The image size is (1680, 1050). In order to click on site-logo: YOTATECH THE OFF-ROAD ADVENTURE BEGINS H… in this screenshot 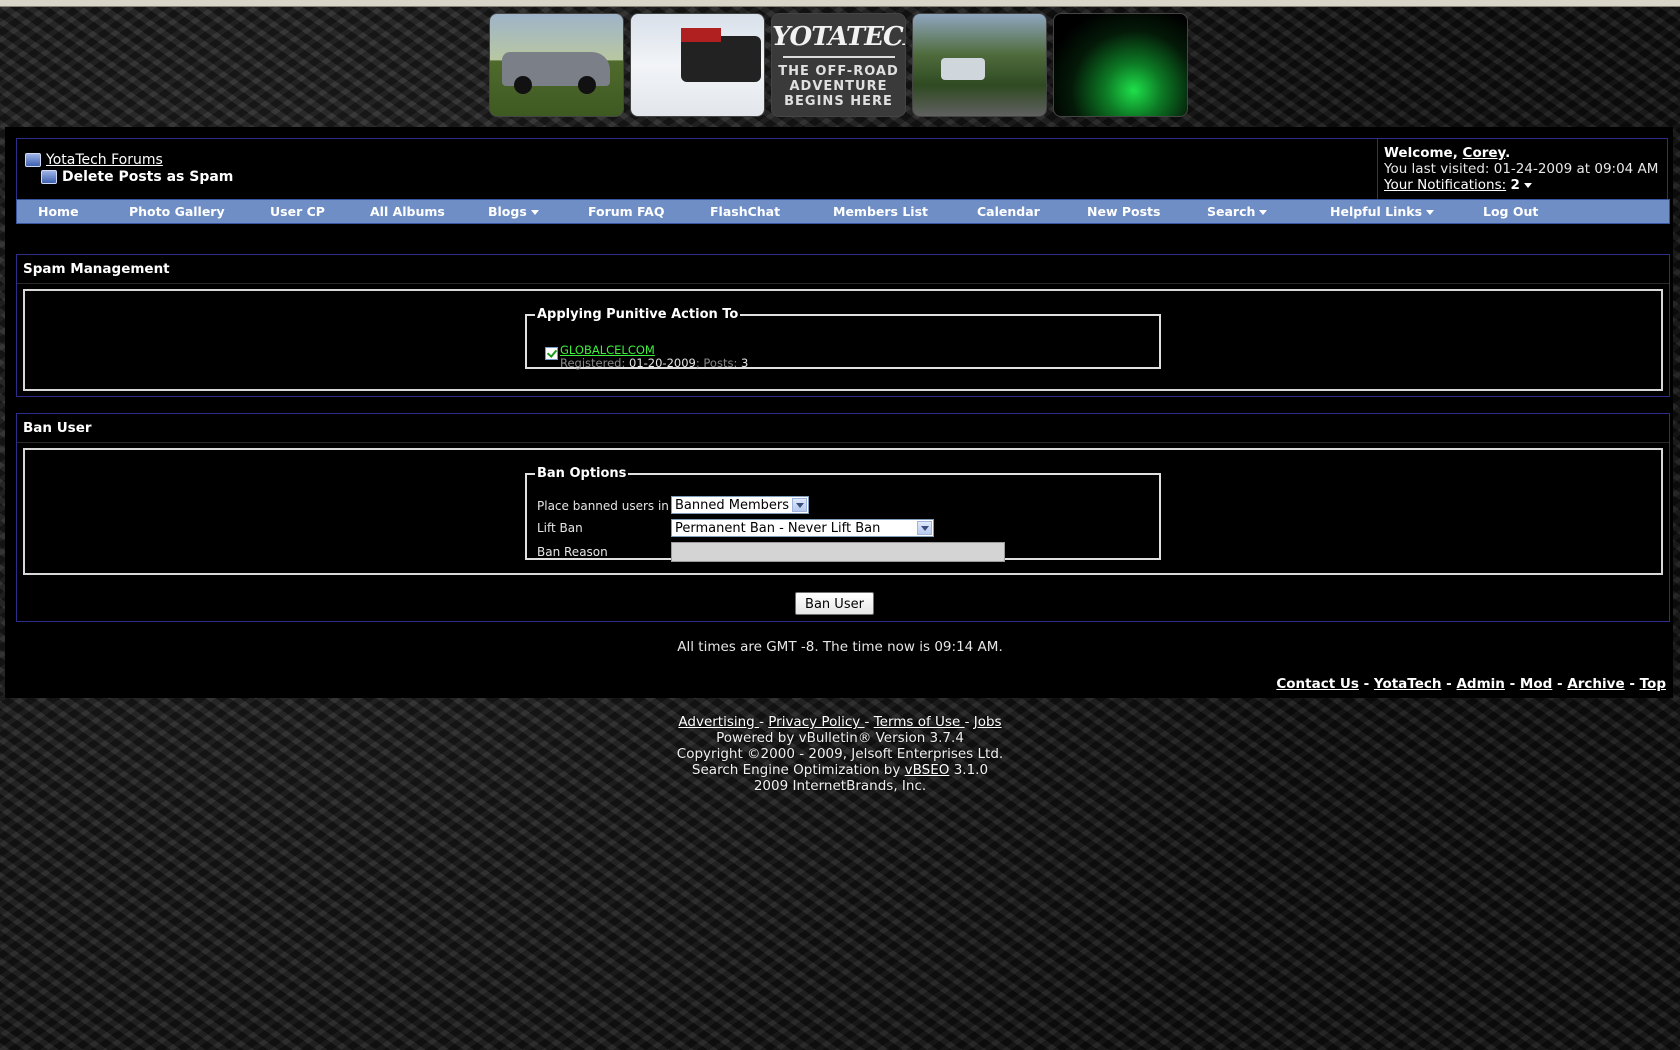, I will do `click(838, 65)`.